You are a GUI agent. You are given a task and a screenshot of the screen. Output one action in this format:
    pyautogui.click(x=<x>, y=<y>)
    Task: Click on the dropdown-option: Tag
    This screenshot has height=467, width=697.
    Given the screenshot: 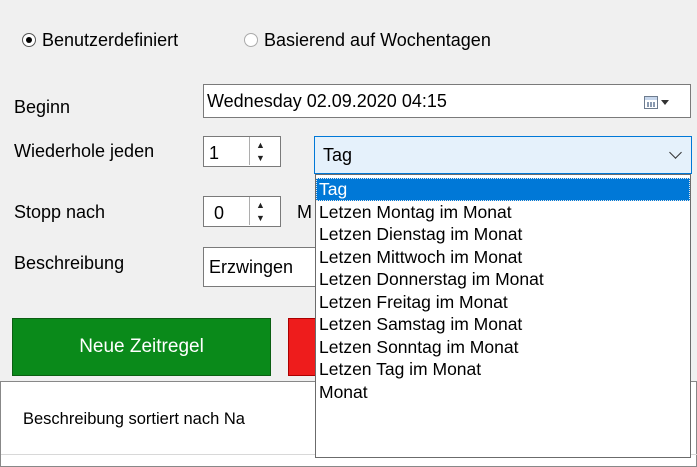 What is the action you would take?
    pyautogui.click(x=503, y=189)
    